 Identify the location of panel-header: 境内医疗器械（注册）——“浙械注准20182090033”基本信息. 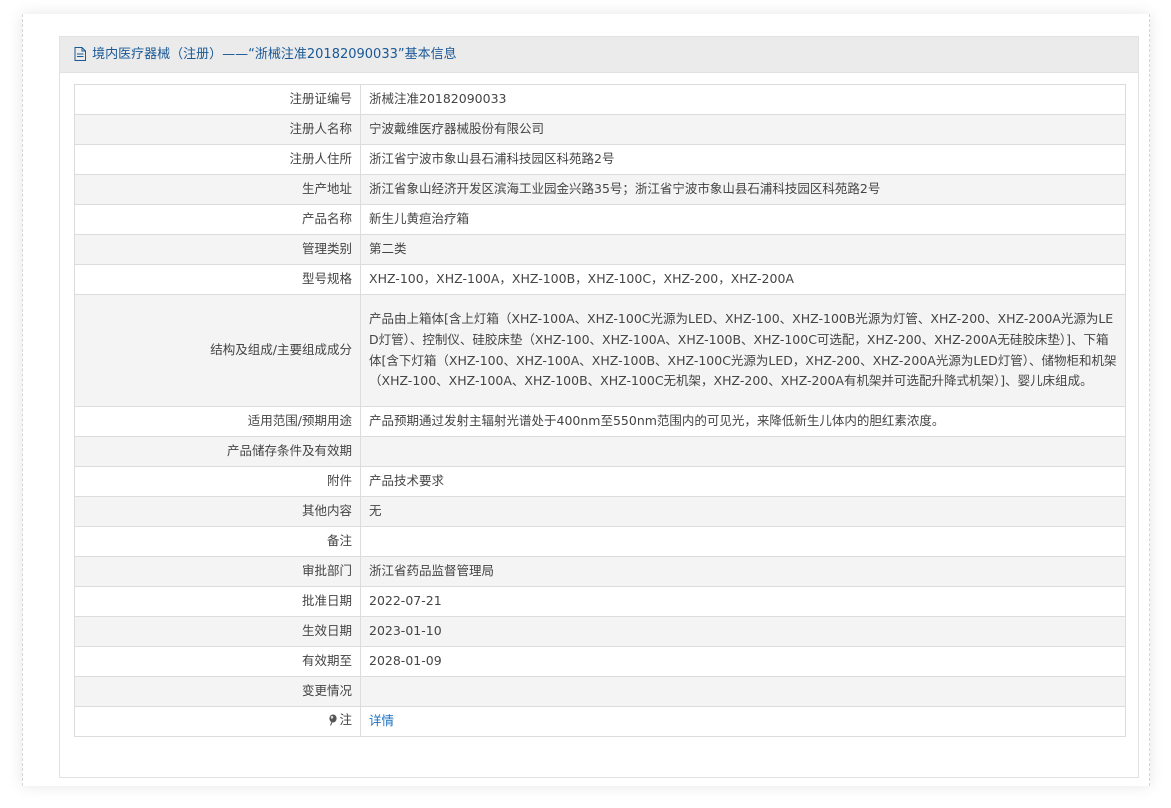
(599, 55).